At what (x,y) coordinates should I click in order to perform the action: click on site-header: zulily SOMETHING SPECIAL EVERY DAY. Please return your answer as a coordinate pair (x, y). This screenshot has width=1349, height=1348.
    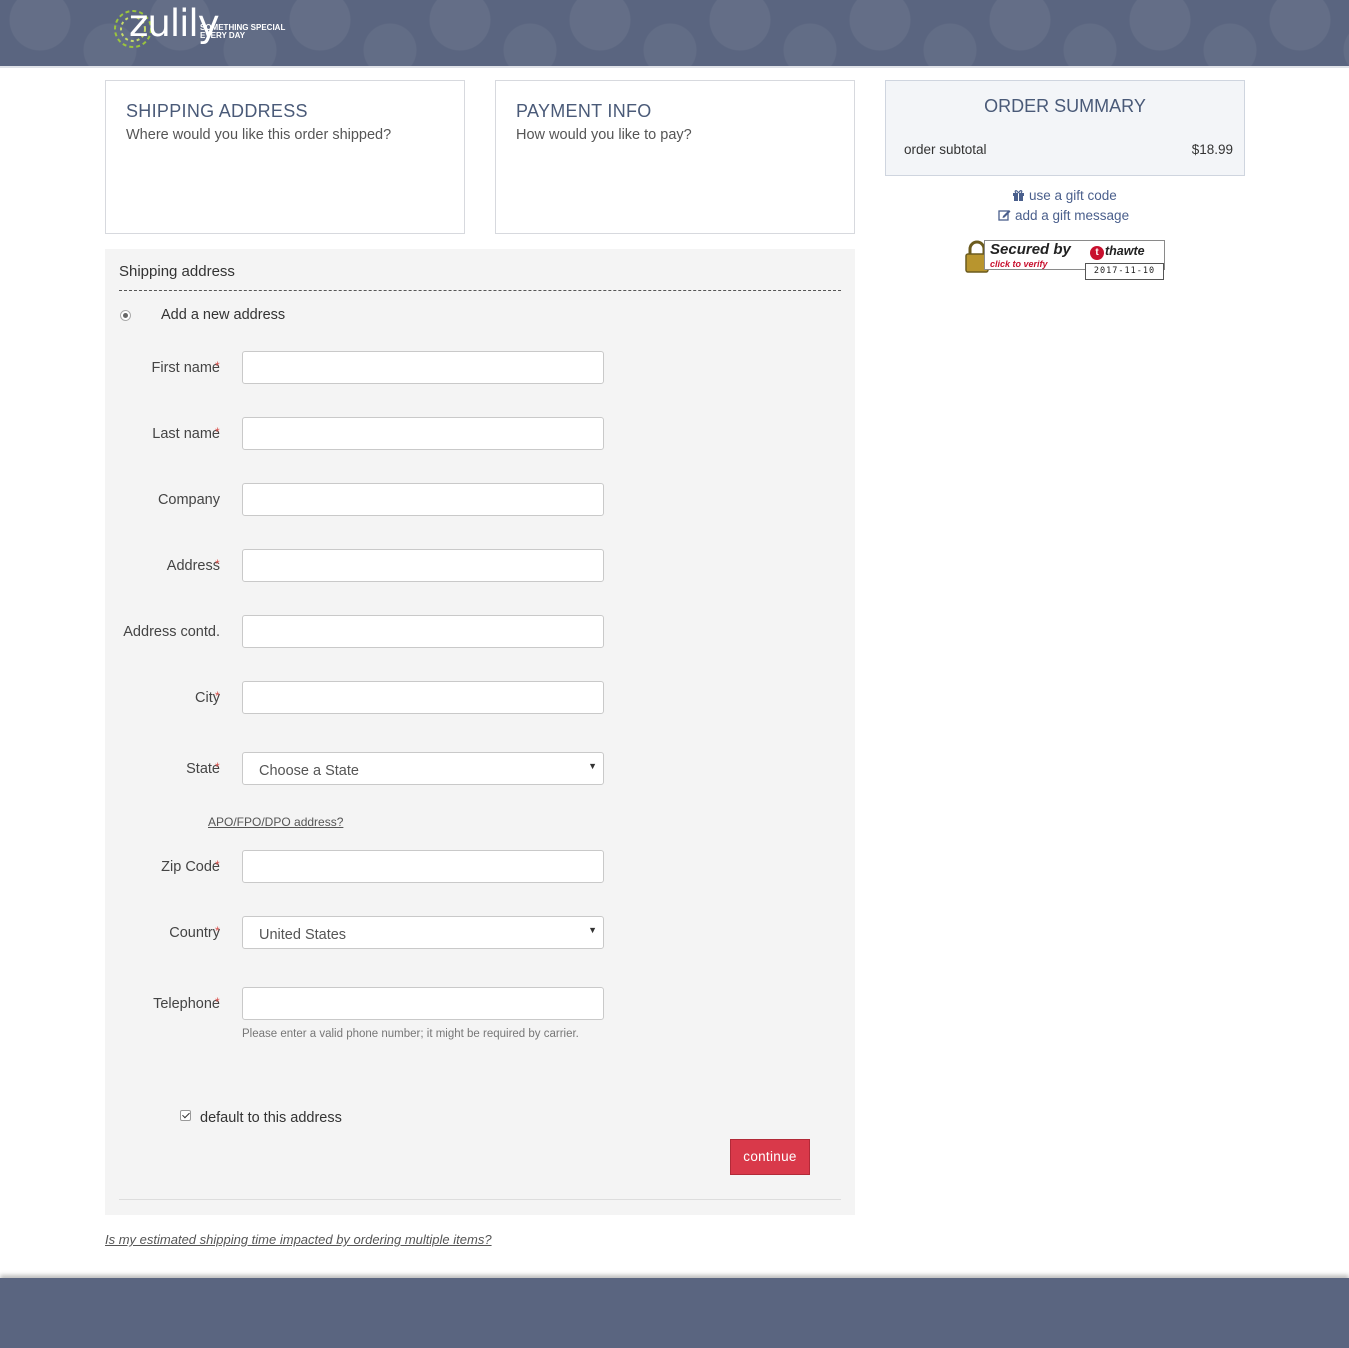
    Looking at the image, I should click on (674, 34).